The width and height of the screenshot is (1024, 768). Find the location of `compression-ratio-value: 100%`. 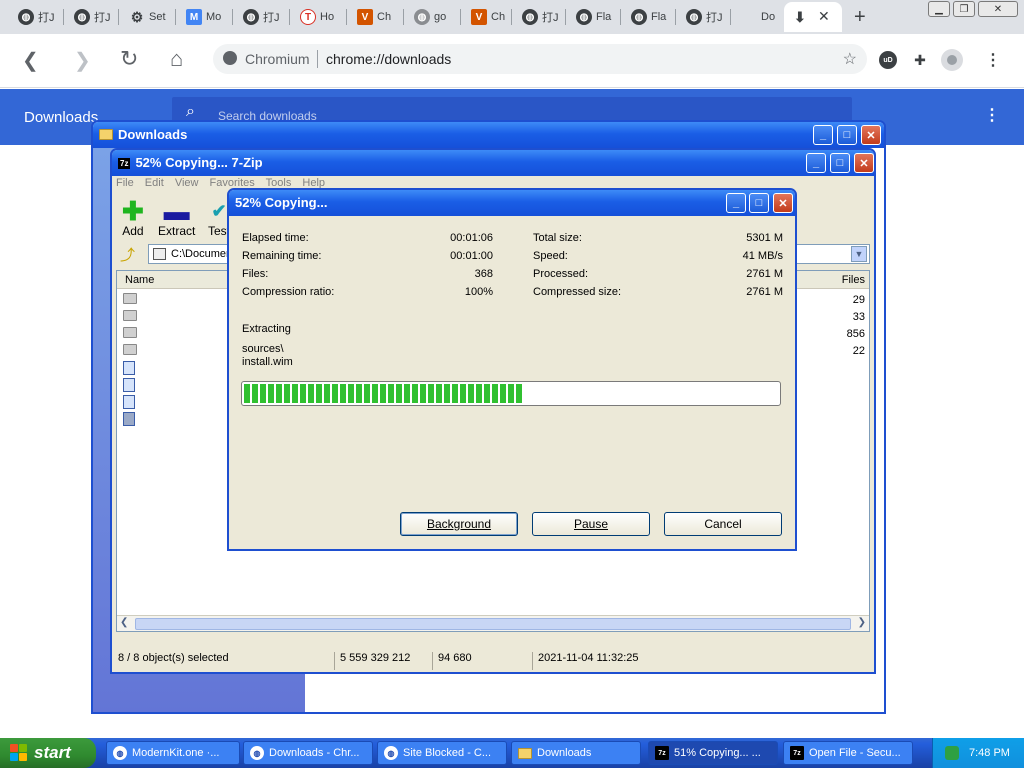

compression-ratio-value: 100% is located at coordinates (478, 292).